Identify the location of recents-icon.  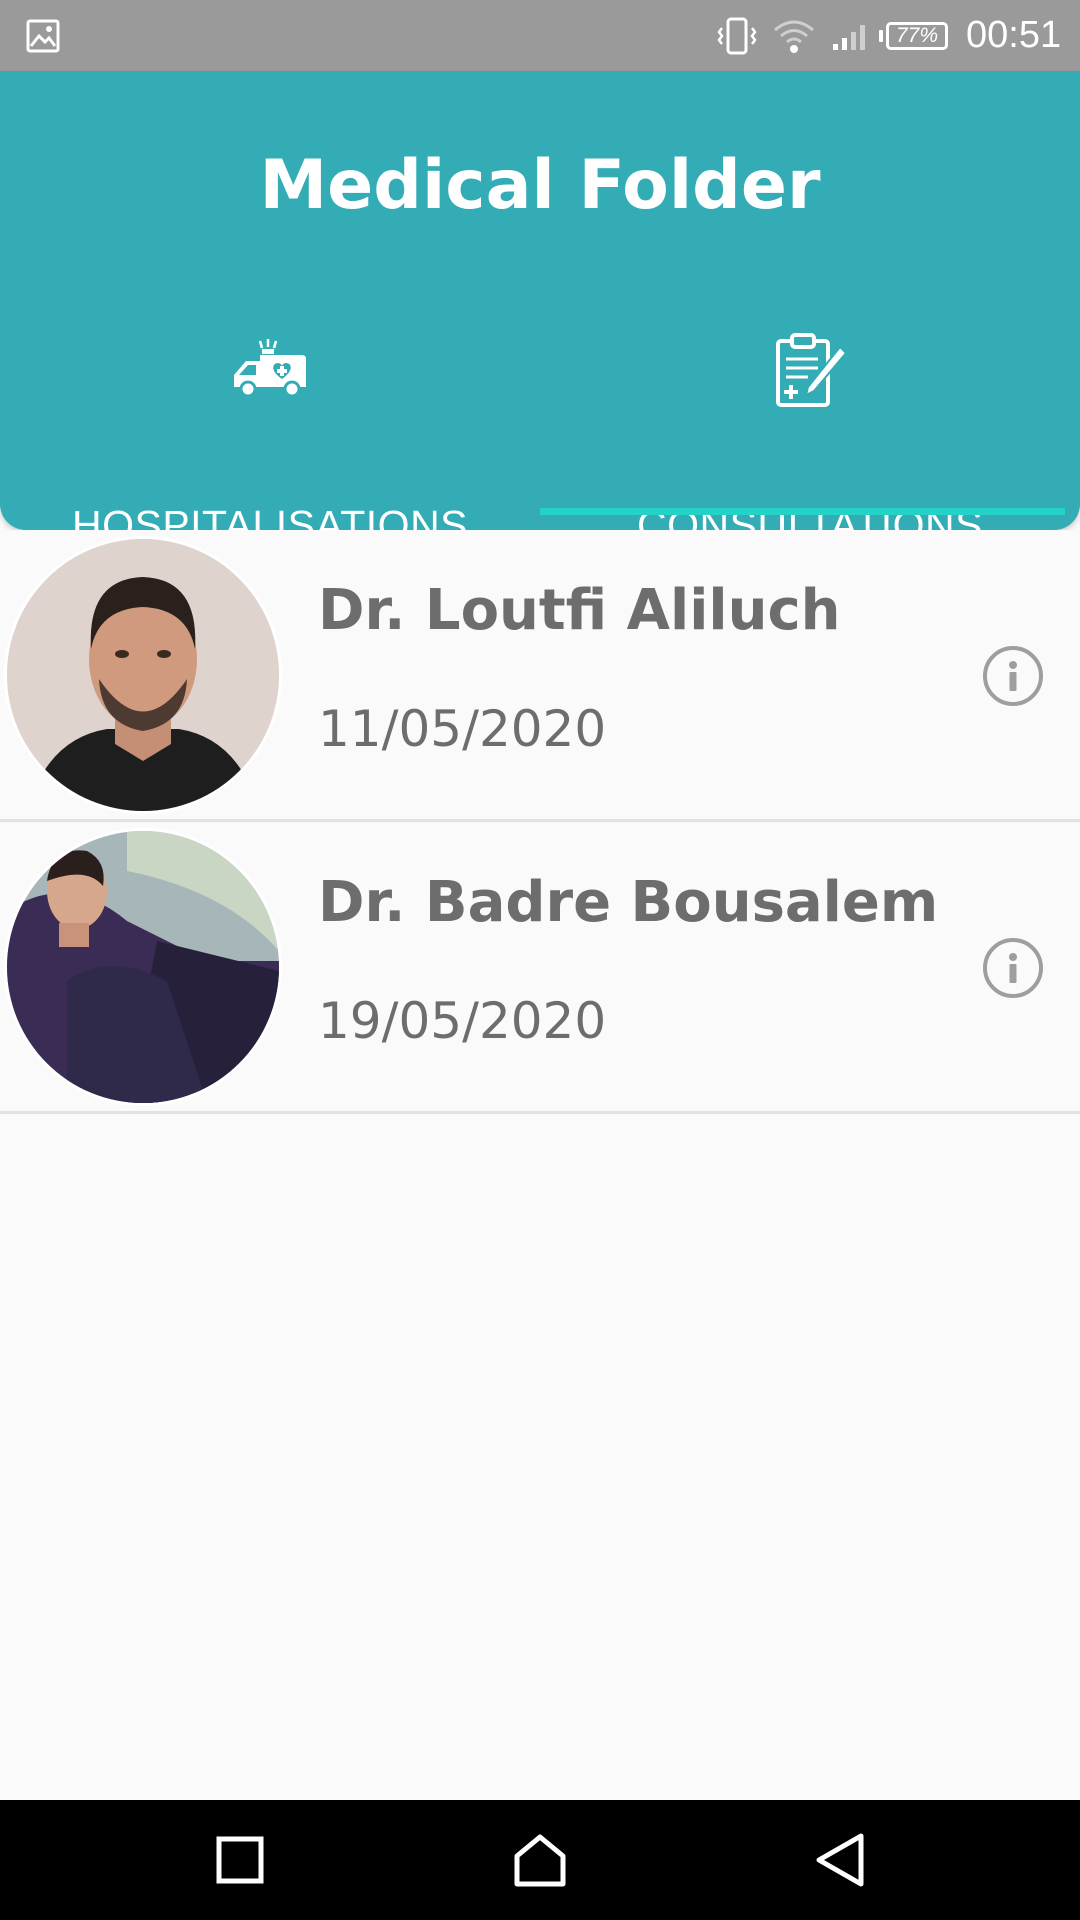
(240, 1860).